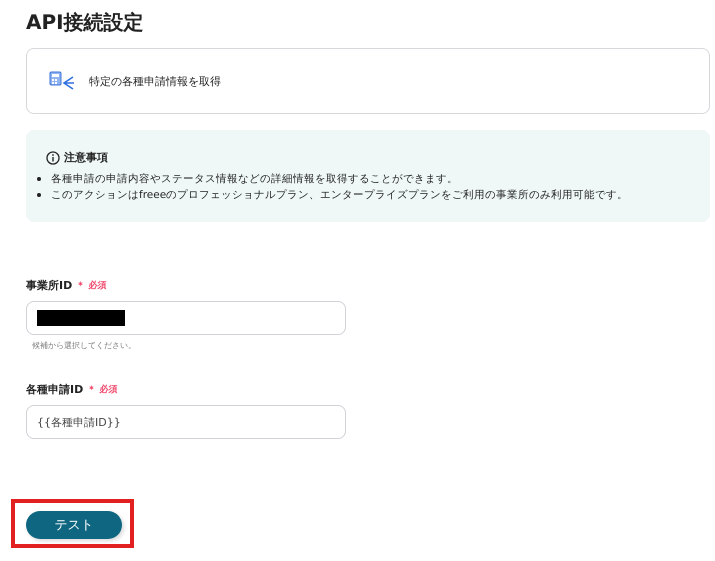  I want to click on notice-text: 各種申請の申請内容やステータス情報などの詳細情報を取得することができます。, so click(254, 179).